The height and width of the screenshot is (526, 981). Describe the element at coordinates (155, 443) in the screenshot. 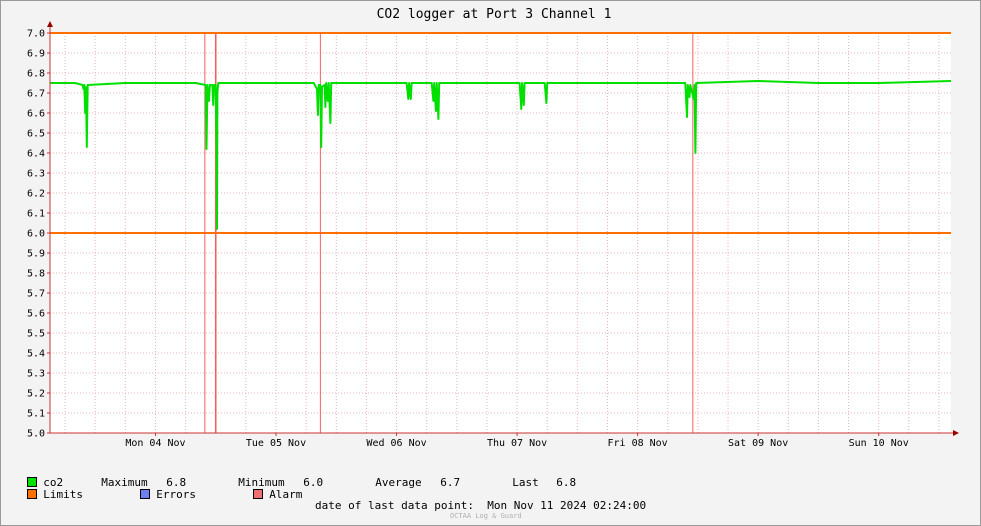

I see `x-tick-label: Mon 04 Nov` at that location.